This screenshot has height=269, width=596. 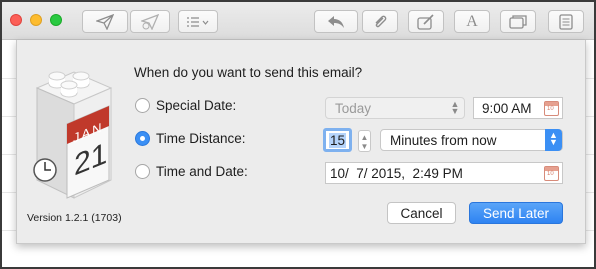 What do you see at coordinates (196, 105) in the screenshot?
I see `special-date-label: Special Date:` at bounding box center [196, 105].